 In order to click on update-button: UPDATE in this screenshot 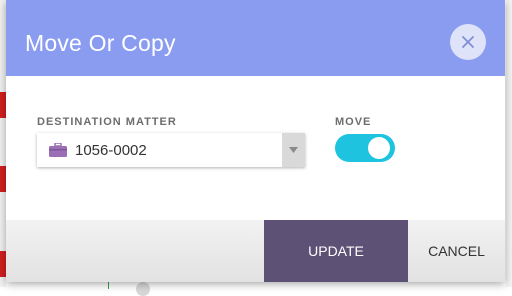, I will do `click(336, 251)`.